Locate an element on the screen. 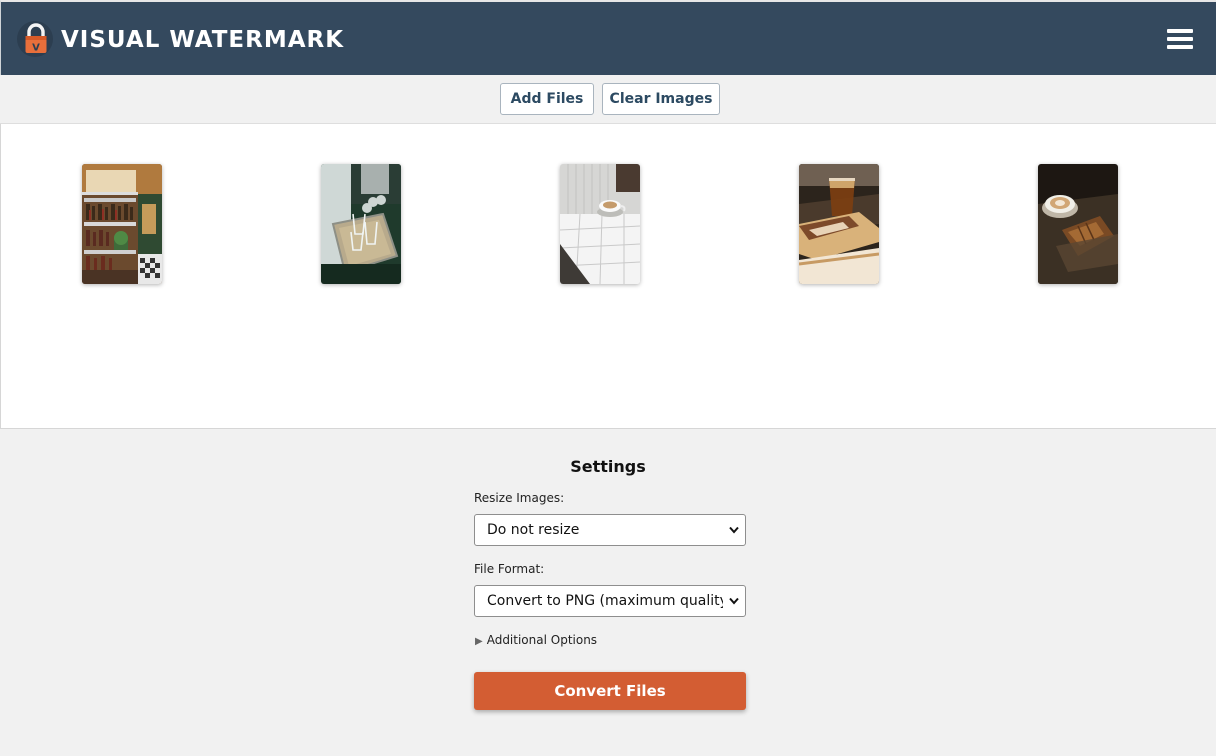 The height and width of the screenshot is (756, 1216). toolbar: Add Files Clear Images is located at coordinates (608, 99).